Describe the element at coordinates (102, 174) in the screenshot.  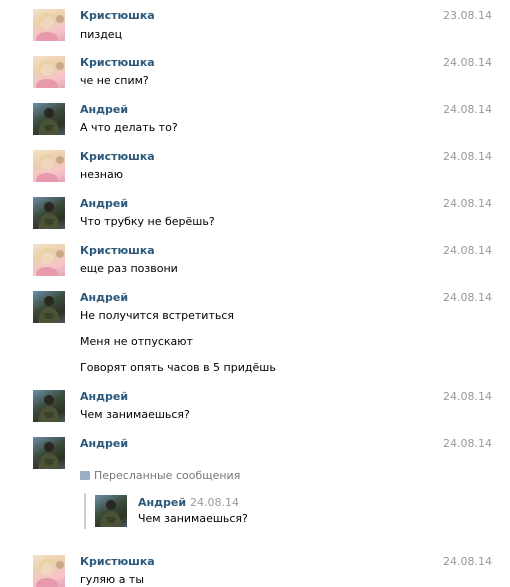
I see `message-text: незнаю` at that location.